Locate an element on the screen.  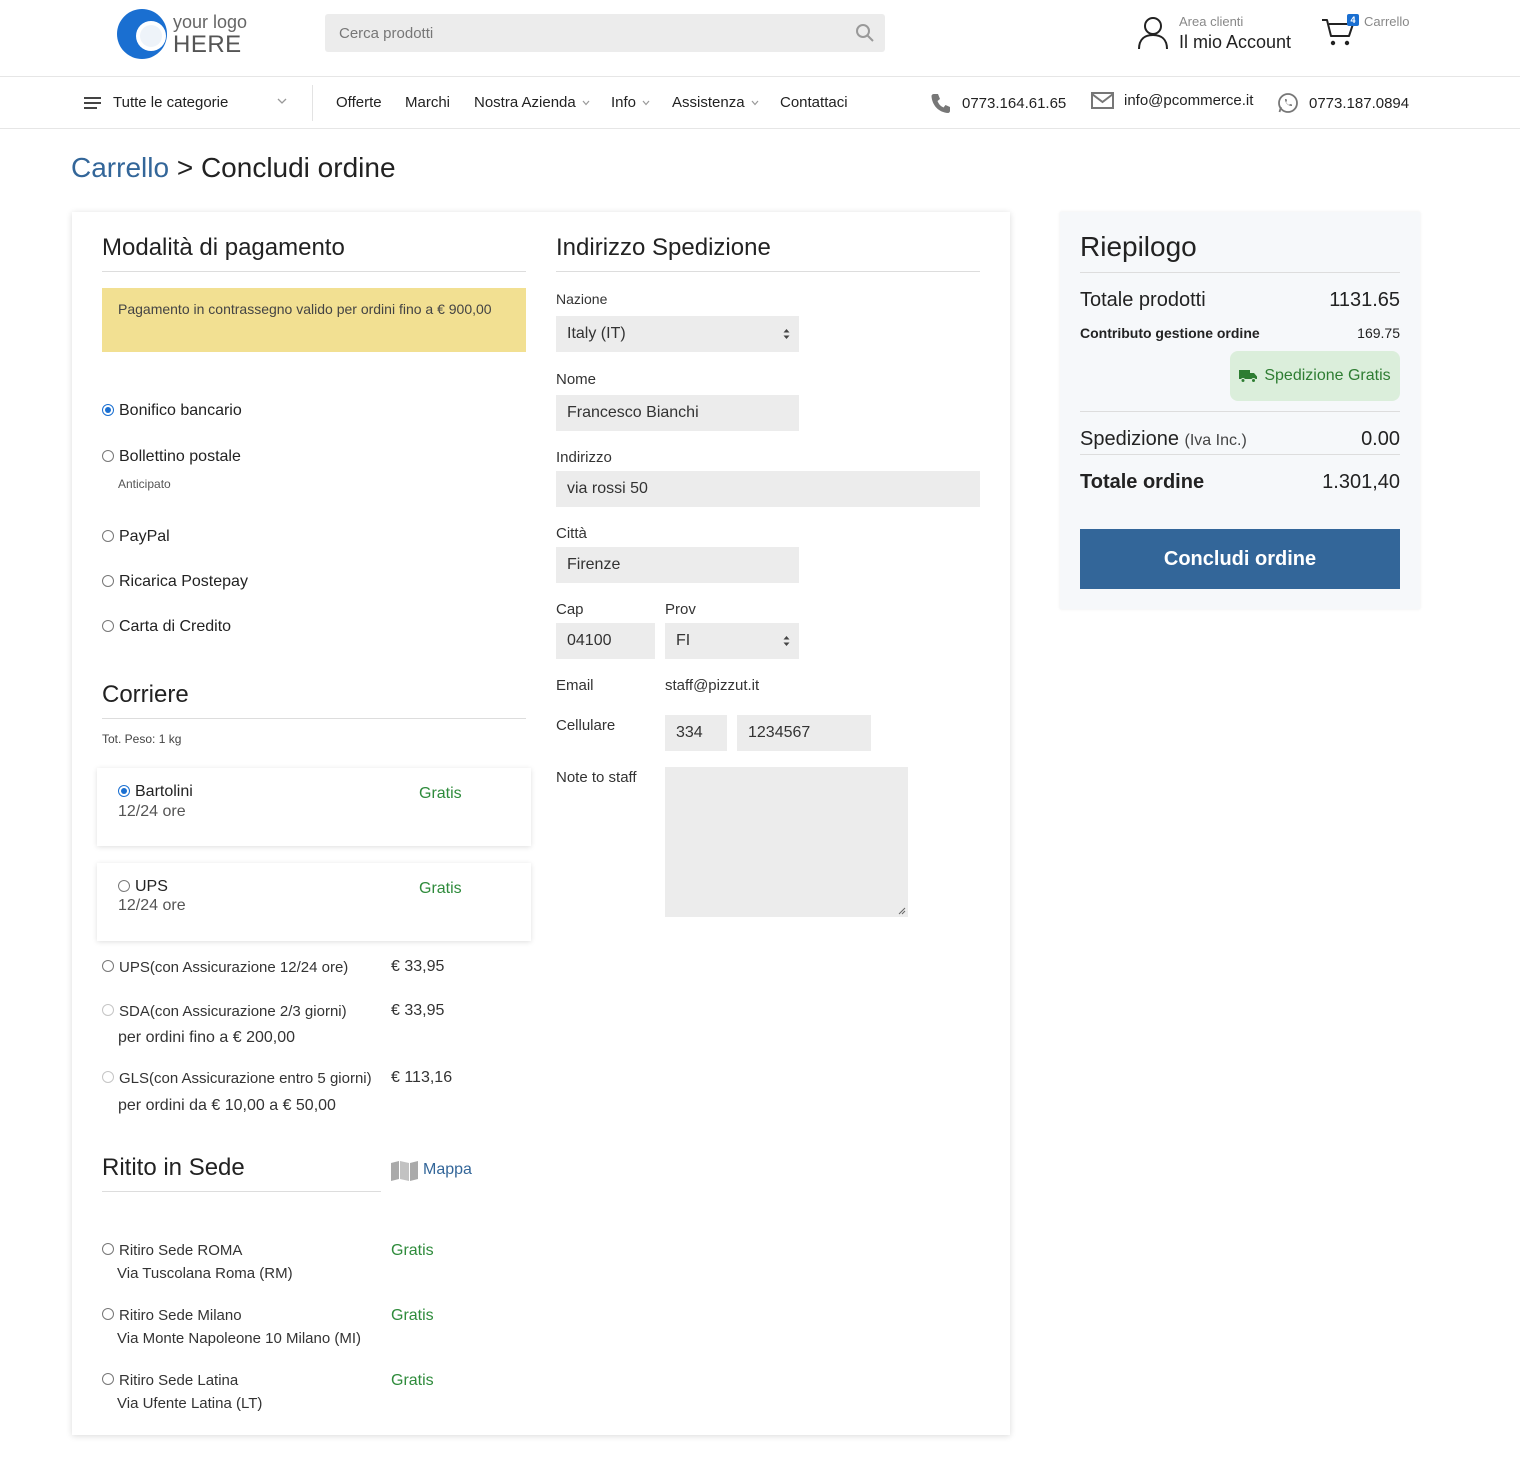
categories-menu: Tutte le categorie is located at coordinates (156, 102).